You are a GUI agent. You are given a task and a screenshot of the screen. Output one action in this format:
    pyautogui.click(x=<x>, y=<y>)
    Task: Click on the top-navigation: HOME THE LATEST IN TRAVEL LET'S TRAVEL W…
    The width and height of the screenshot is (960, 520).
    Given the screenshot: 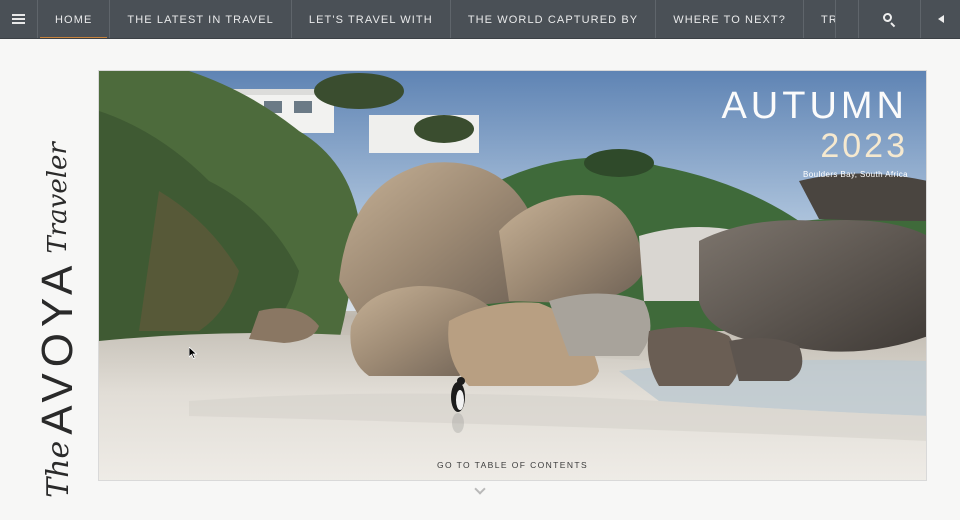 What is the action you would take?
    pyautogui.click(x=480, y=19)
    